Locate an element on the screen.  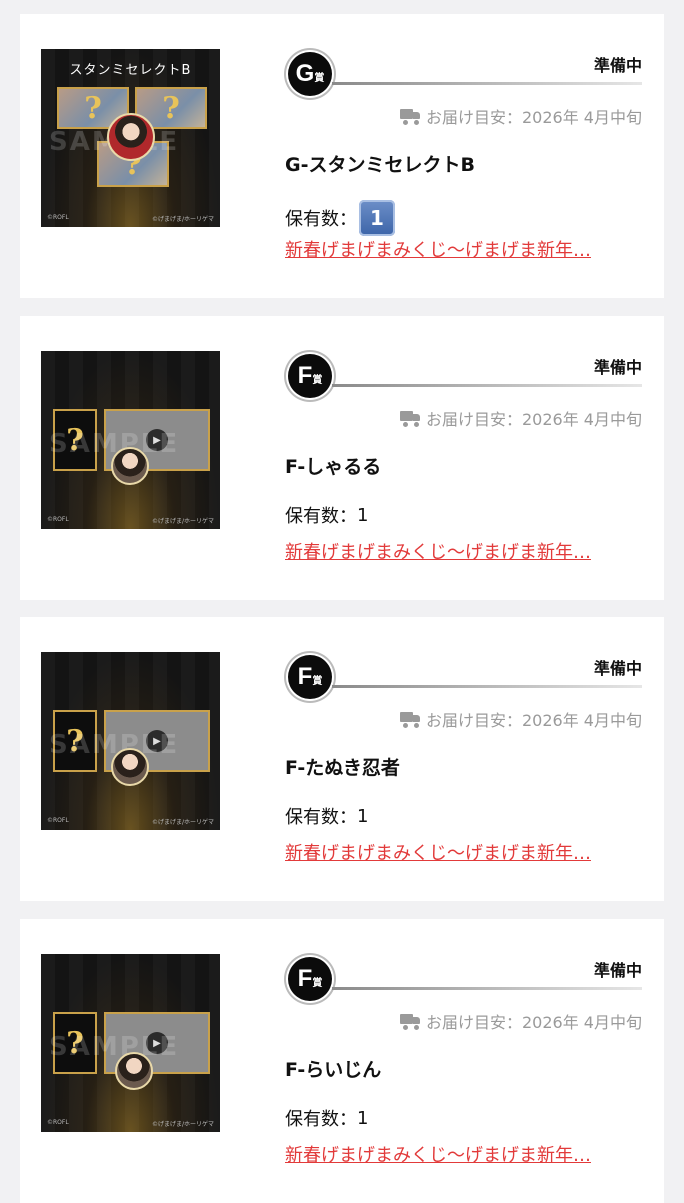
count-keycap: 1 is located at coordinates (377, 218).